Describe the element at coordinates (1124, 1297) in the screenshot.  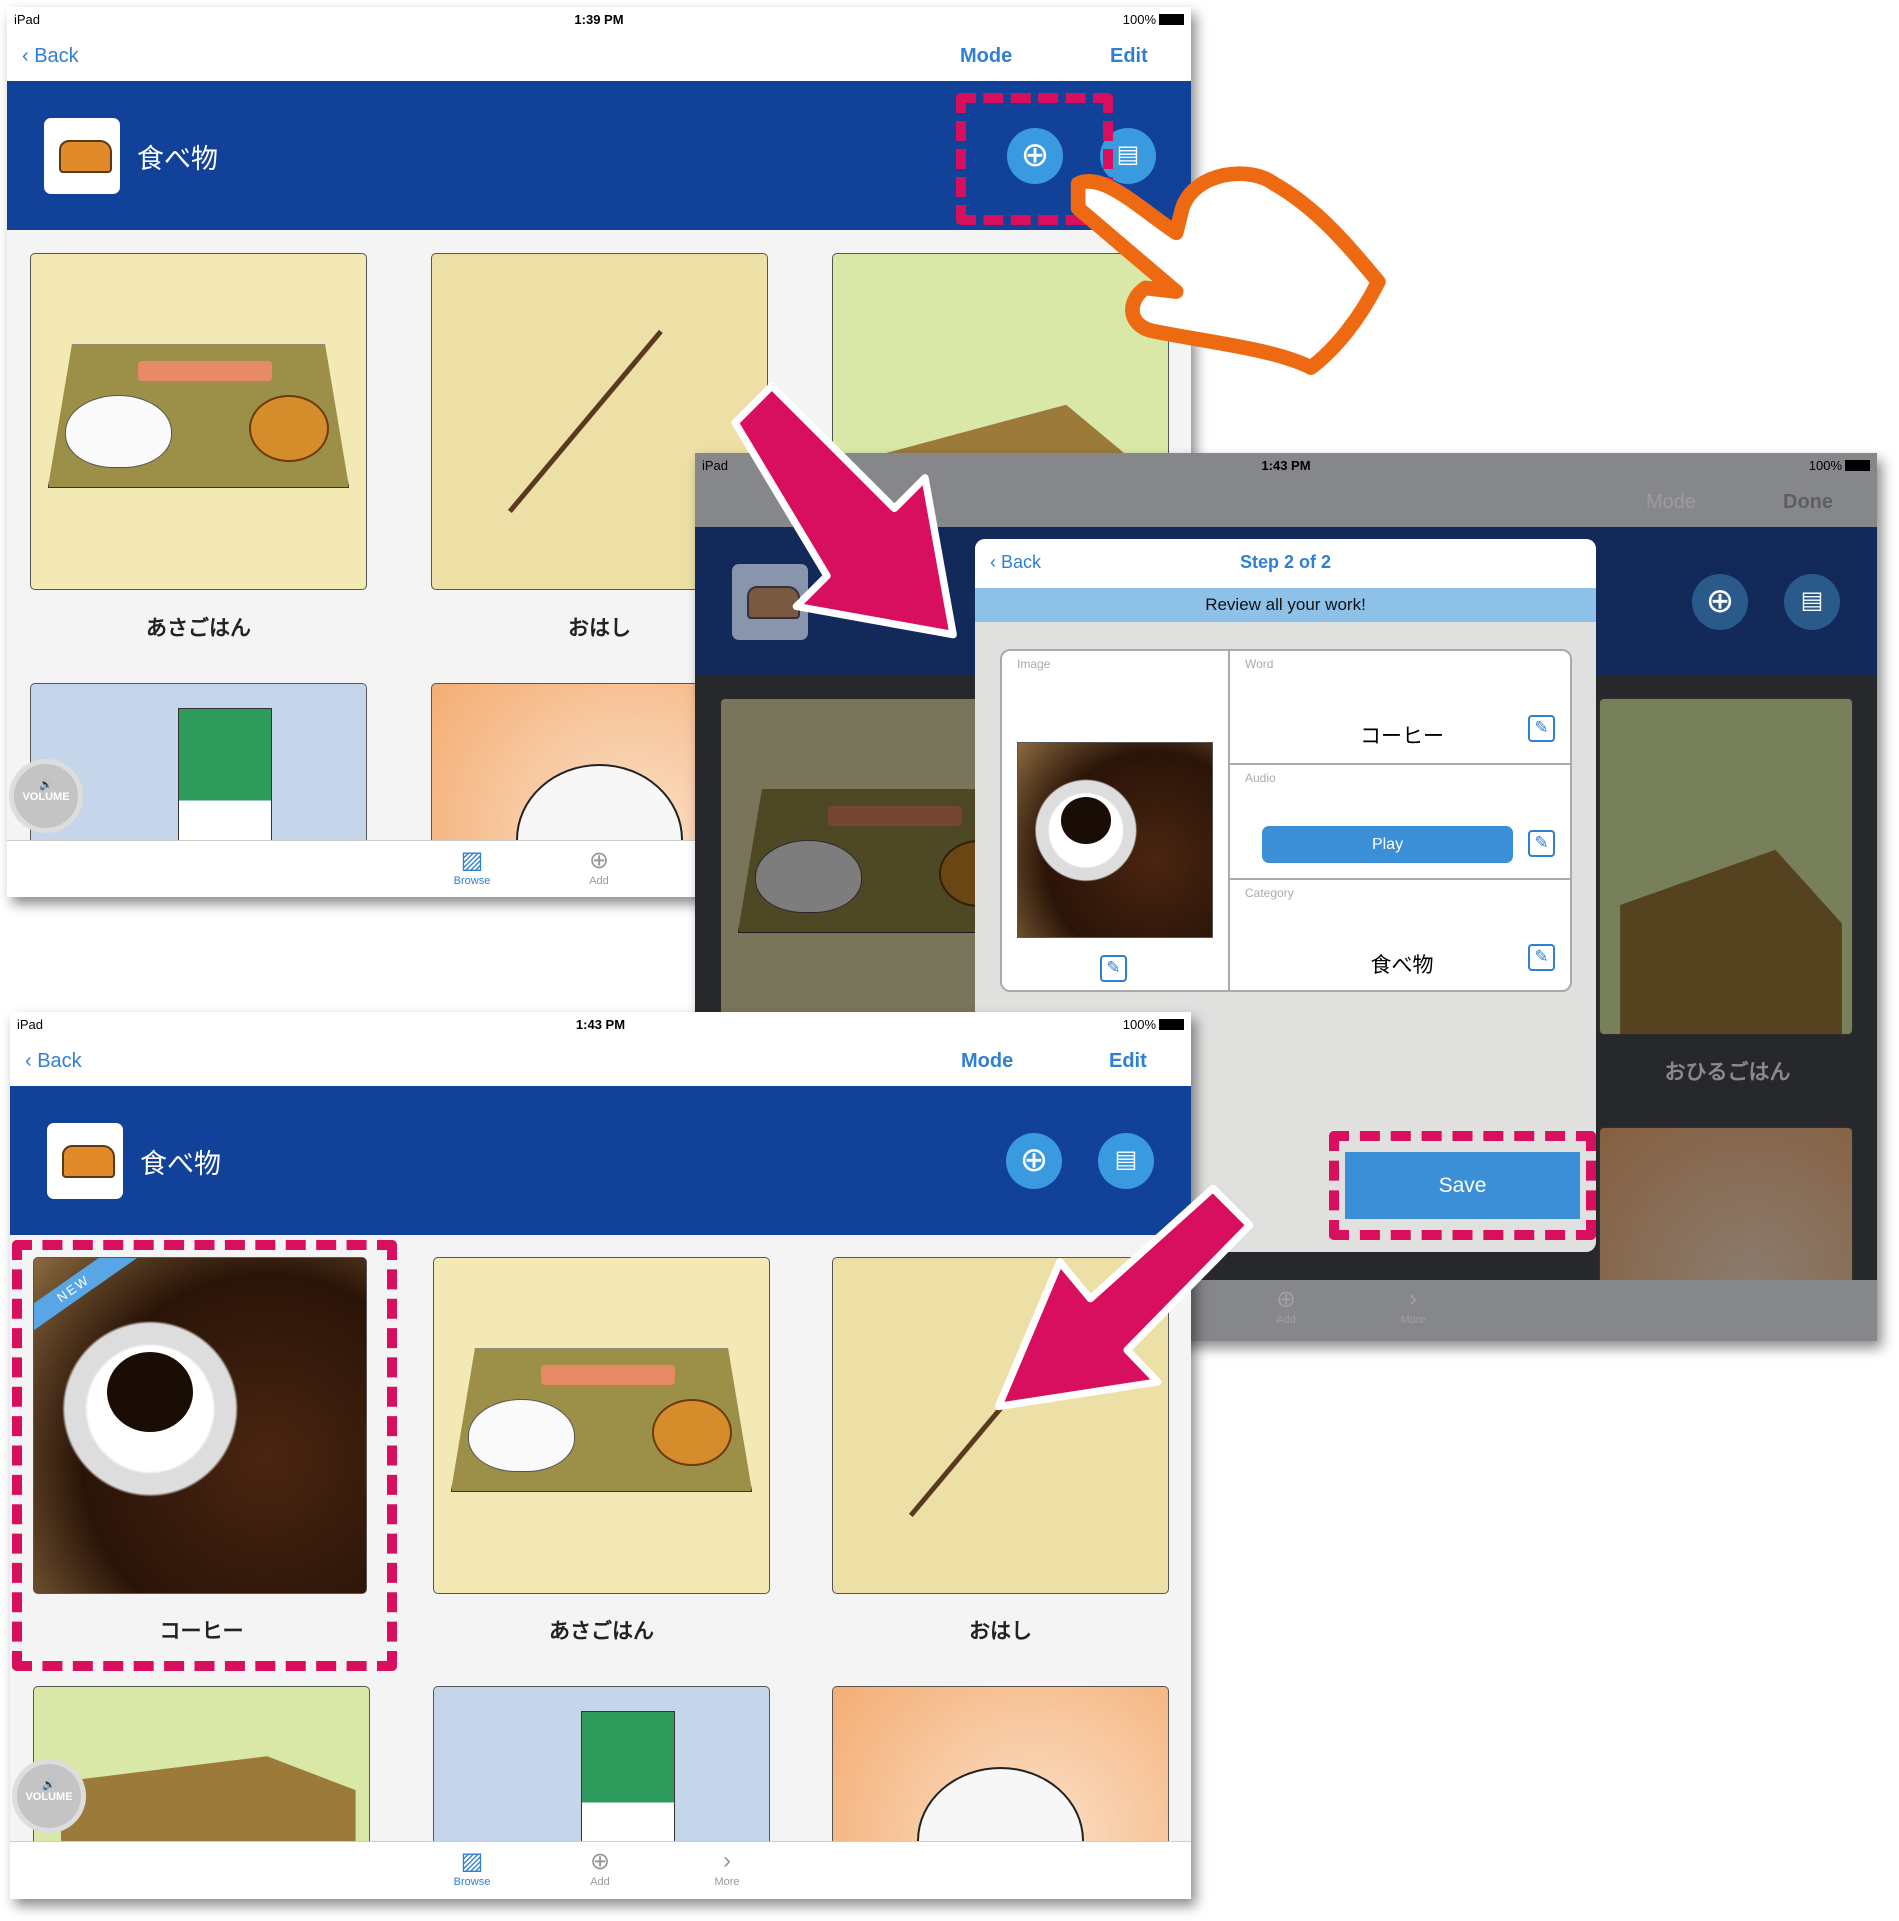
I see `arrow-down-left-icon` at that location.